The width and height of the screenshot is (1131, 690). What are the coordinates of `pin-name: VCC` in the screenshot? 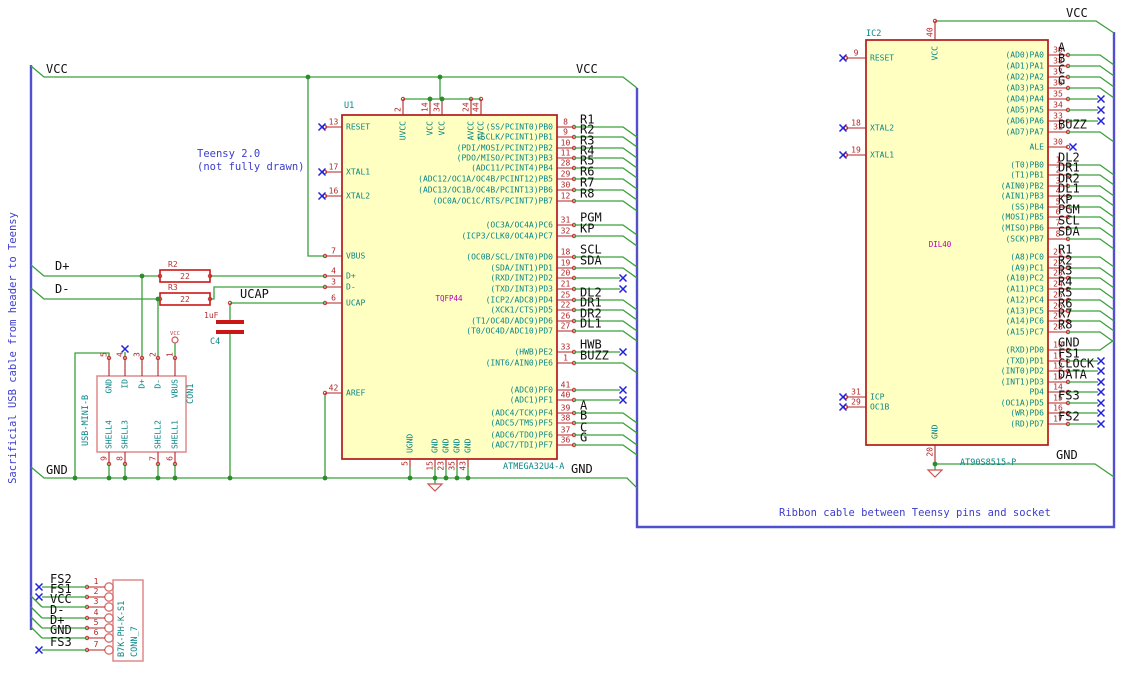 It's located at (935, 53).